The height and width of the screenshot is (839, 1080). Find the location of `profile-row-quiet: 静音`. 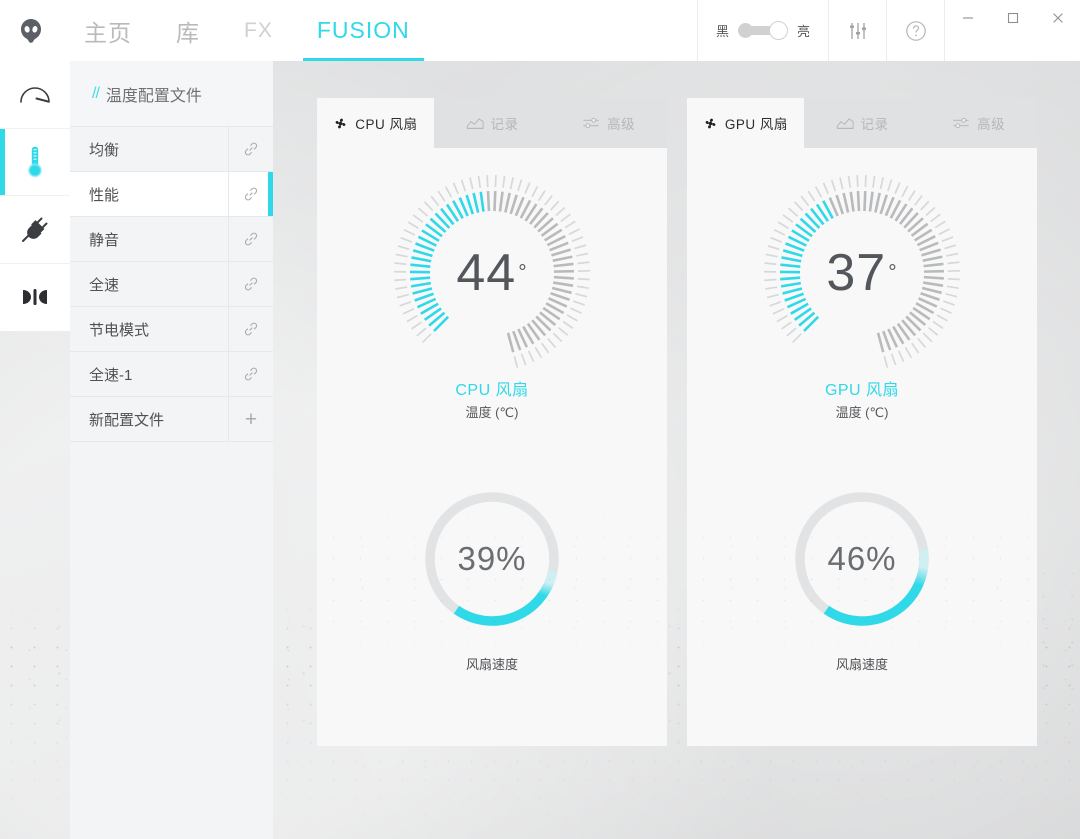

profile-row-quiet: 静音 is located at coordinates (171, 239).